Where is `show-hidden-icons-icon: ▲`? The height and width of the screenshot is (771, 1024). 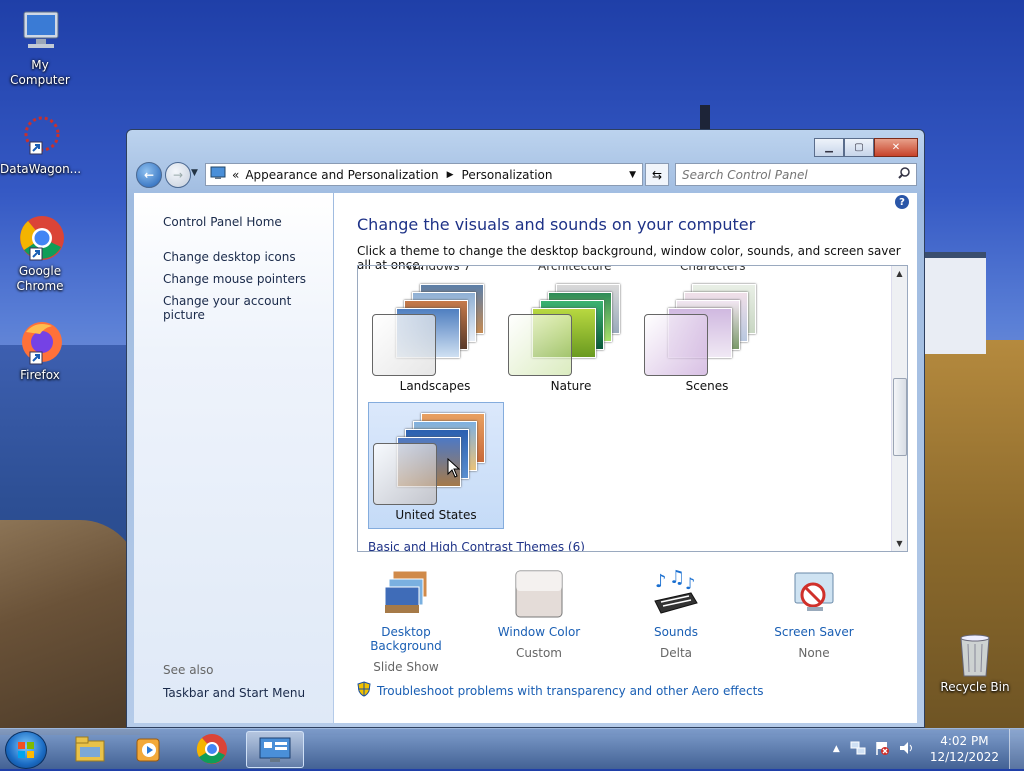 show-hidden-icons-icon: ▲ is located at coordinates (836, 749).